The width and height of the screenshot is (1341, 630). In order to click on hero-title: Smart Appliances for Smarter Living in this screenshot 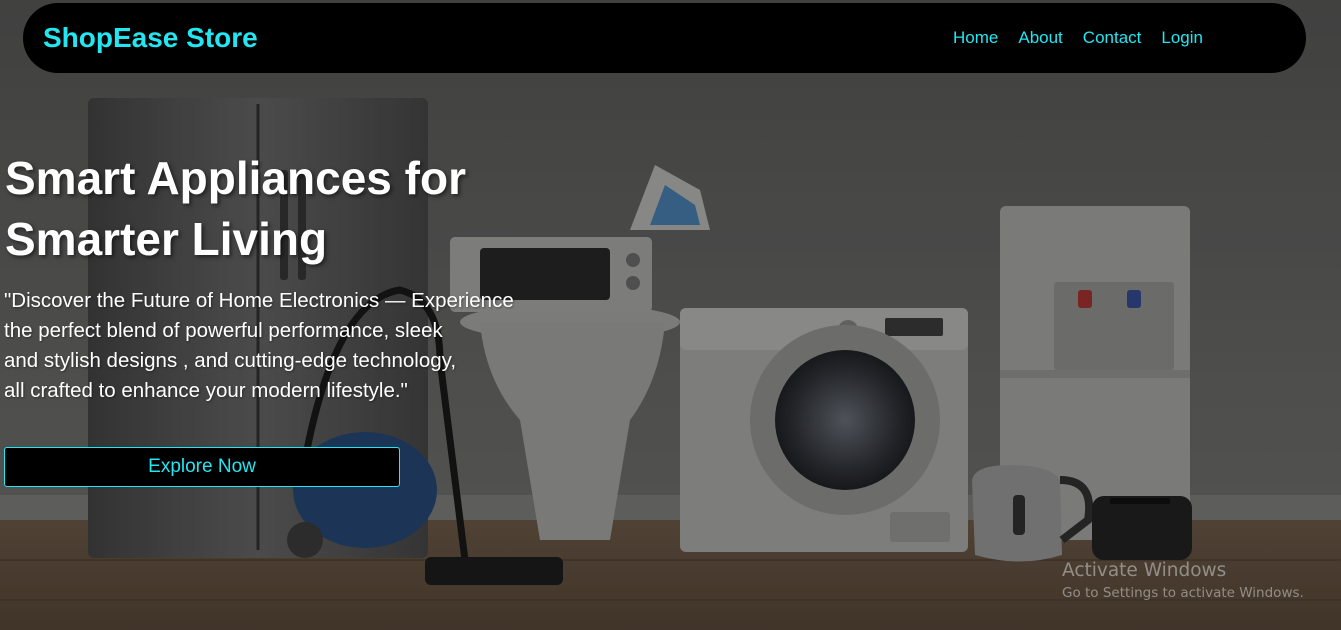, I will do `click(275, 209)`.